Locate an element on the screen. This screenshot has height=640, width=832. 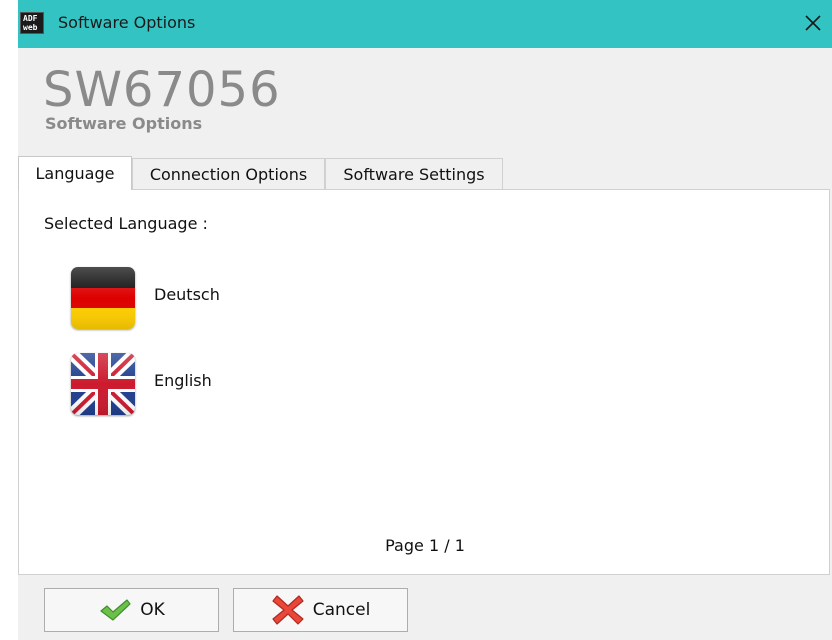
ok-button: OK is located at coordinates (131, 610).